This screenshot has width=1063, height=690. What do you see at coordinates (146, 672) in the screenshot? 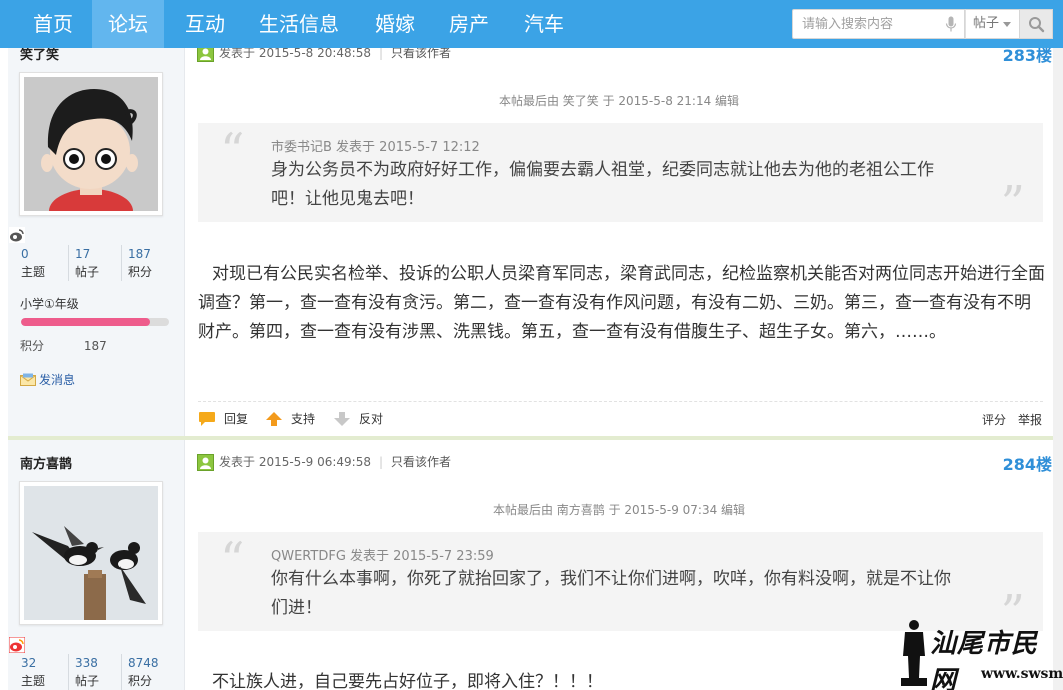
I see `stat-points: 8748 积分` at bounding box center [146, 672].